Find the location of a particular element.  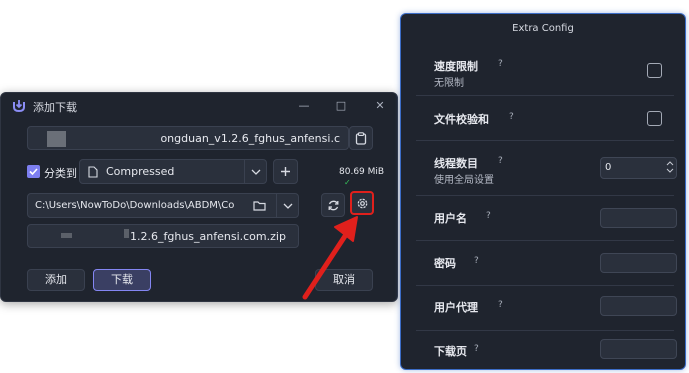

category-value: Compressed is located at coordinates (140, 171).